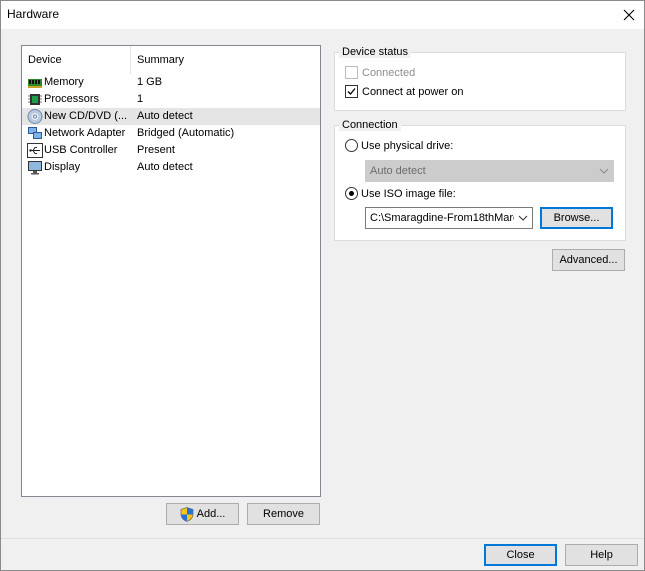  I want to click on device-name: USB Controller, so click(81, 150).